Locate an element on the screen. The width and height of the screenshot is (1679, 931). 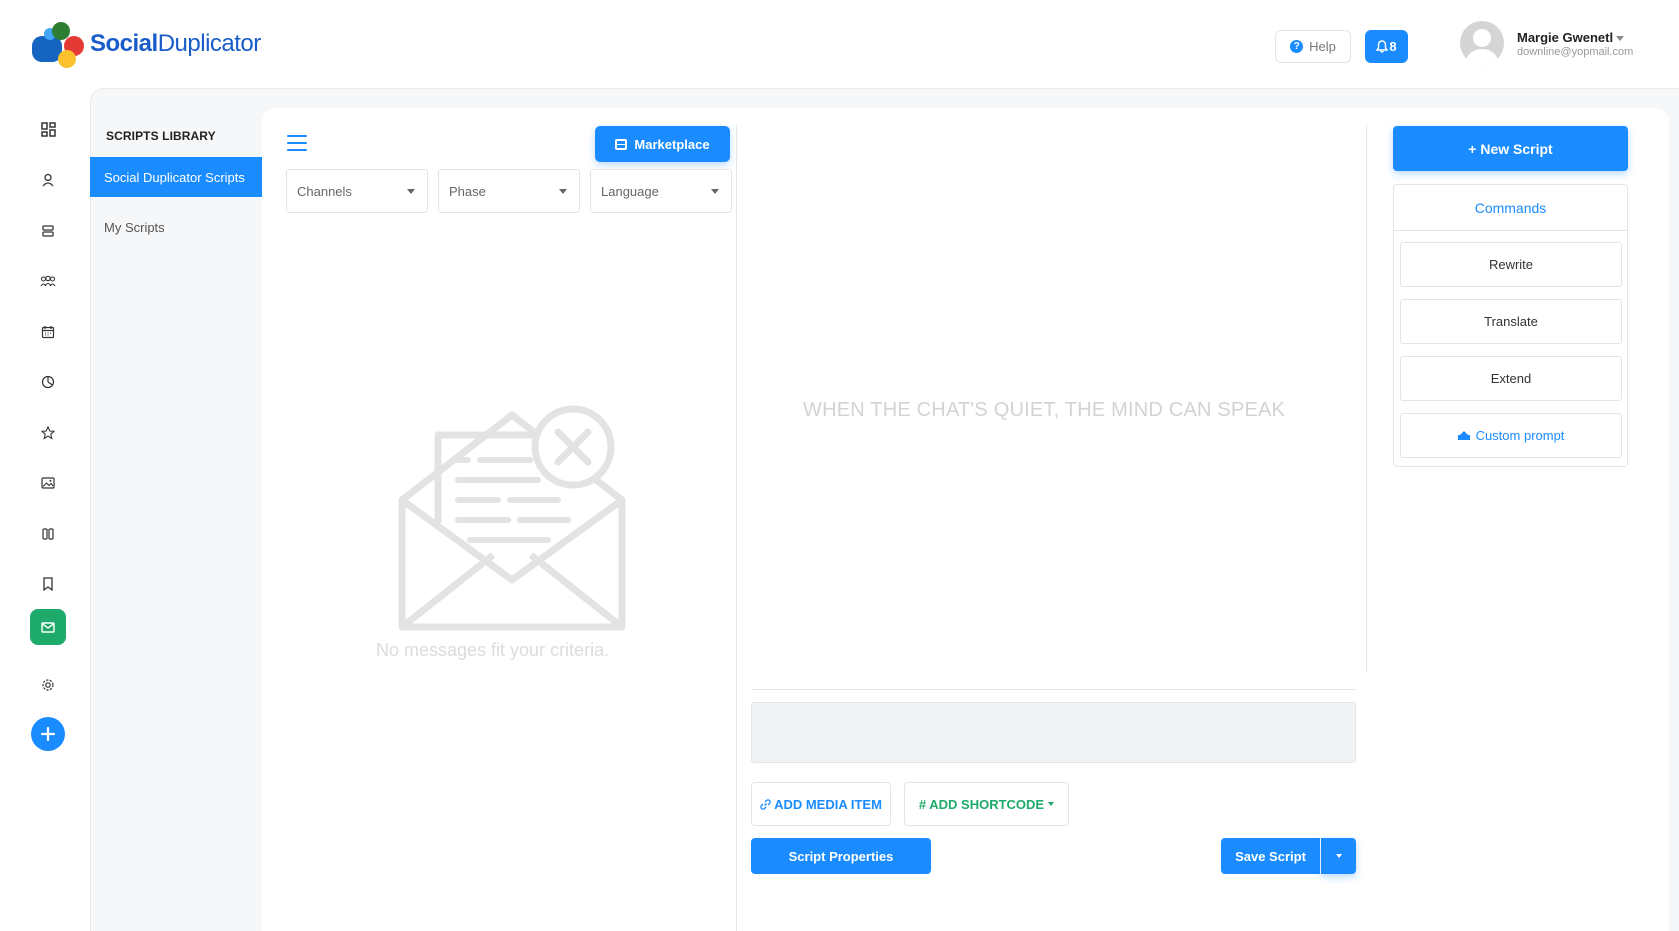
hamburger-menu-icon is located at coordinates (297, 143).